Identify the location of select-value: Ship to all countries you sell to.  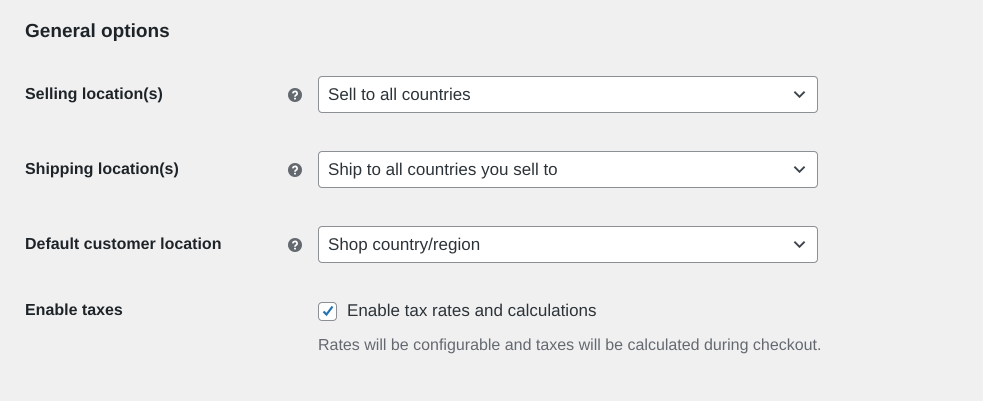
(443, 170).